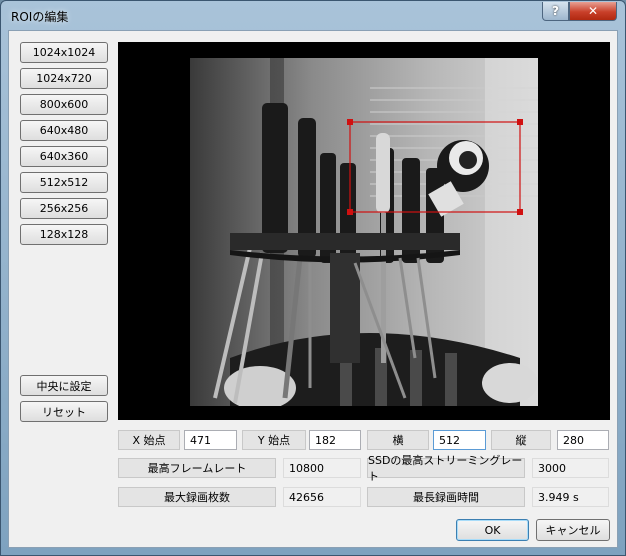 Image resolution: width=626 pixels, height=556 pixels. What do you see at coordinates (274, 440) in the screenshot?
I see `y-start-label: Y 始点` at bounding box center [274, 440].